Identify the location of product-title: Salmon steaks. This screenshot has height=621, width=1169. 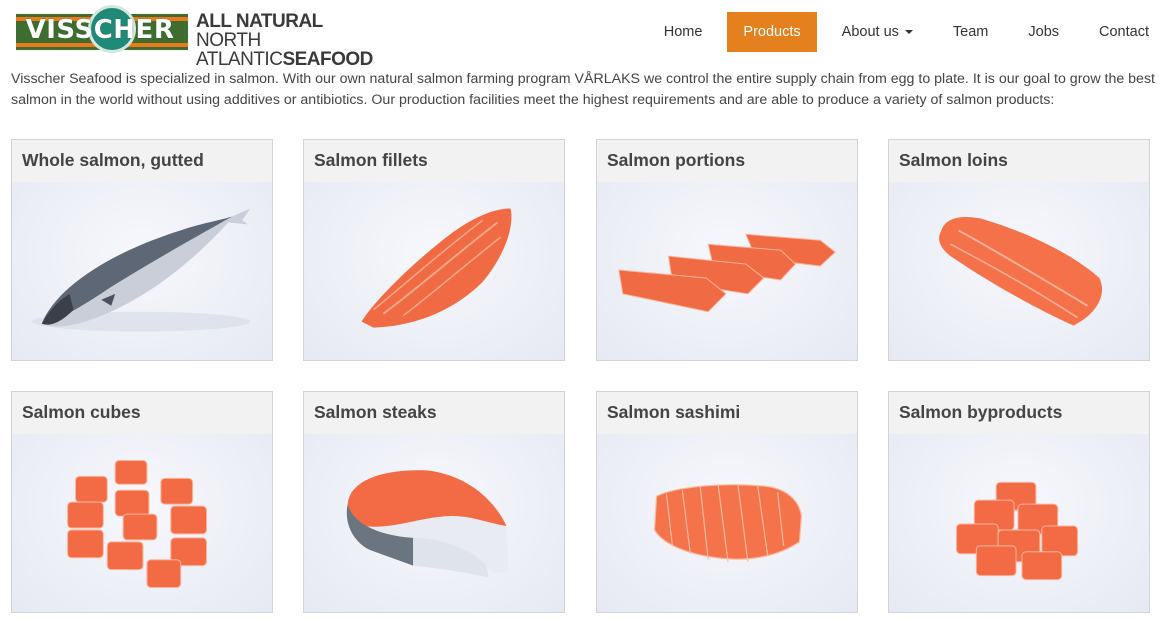
(434, 413).